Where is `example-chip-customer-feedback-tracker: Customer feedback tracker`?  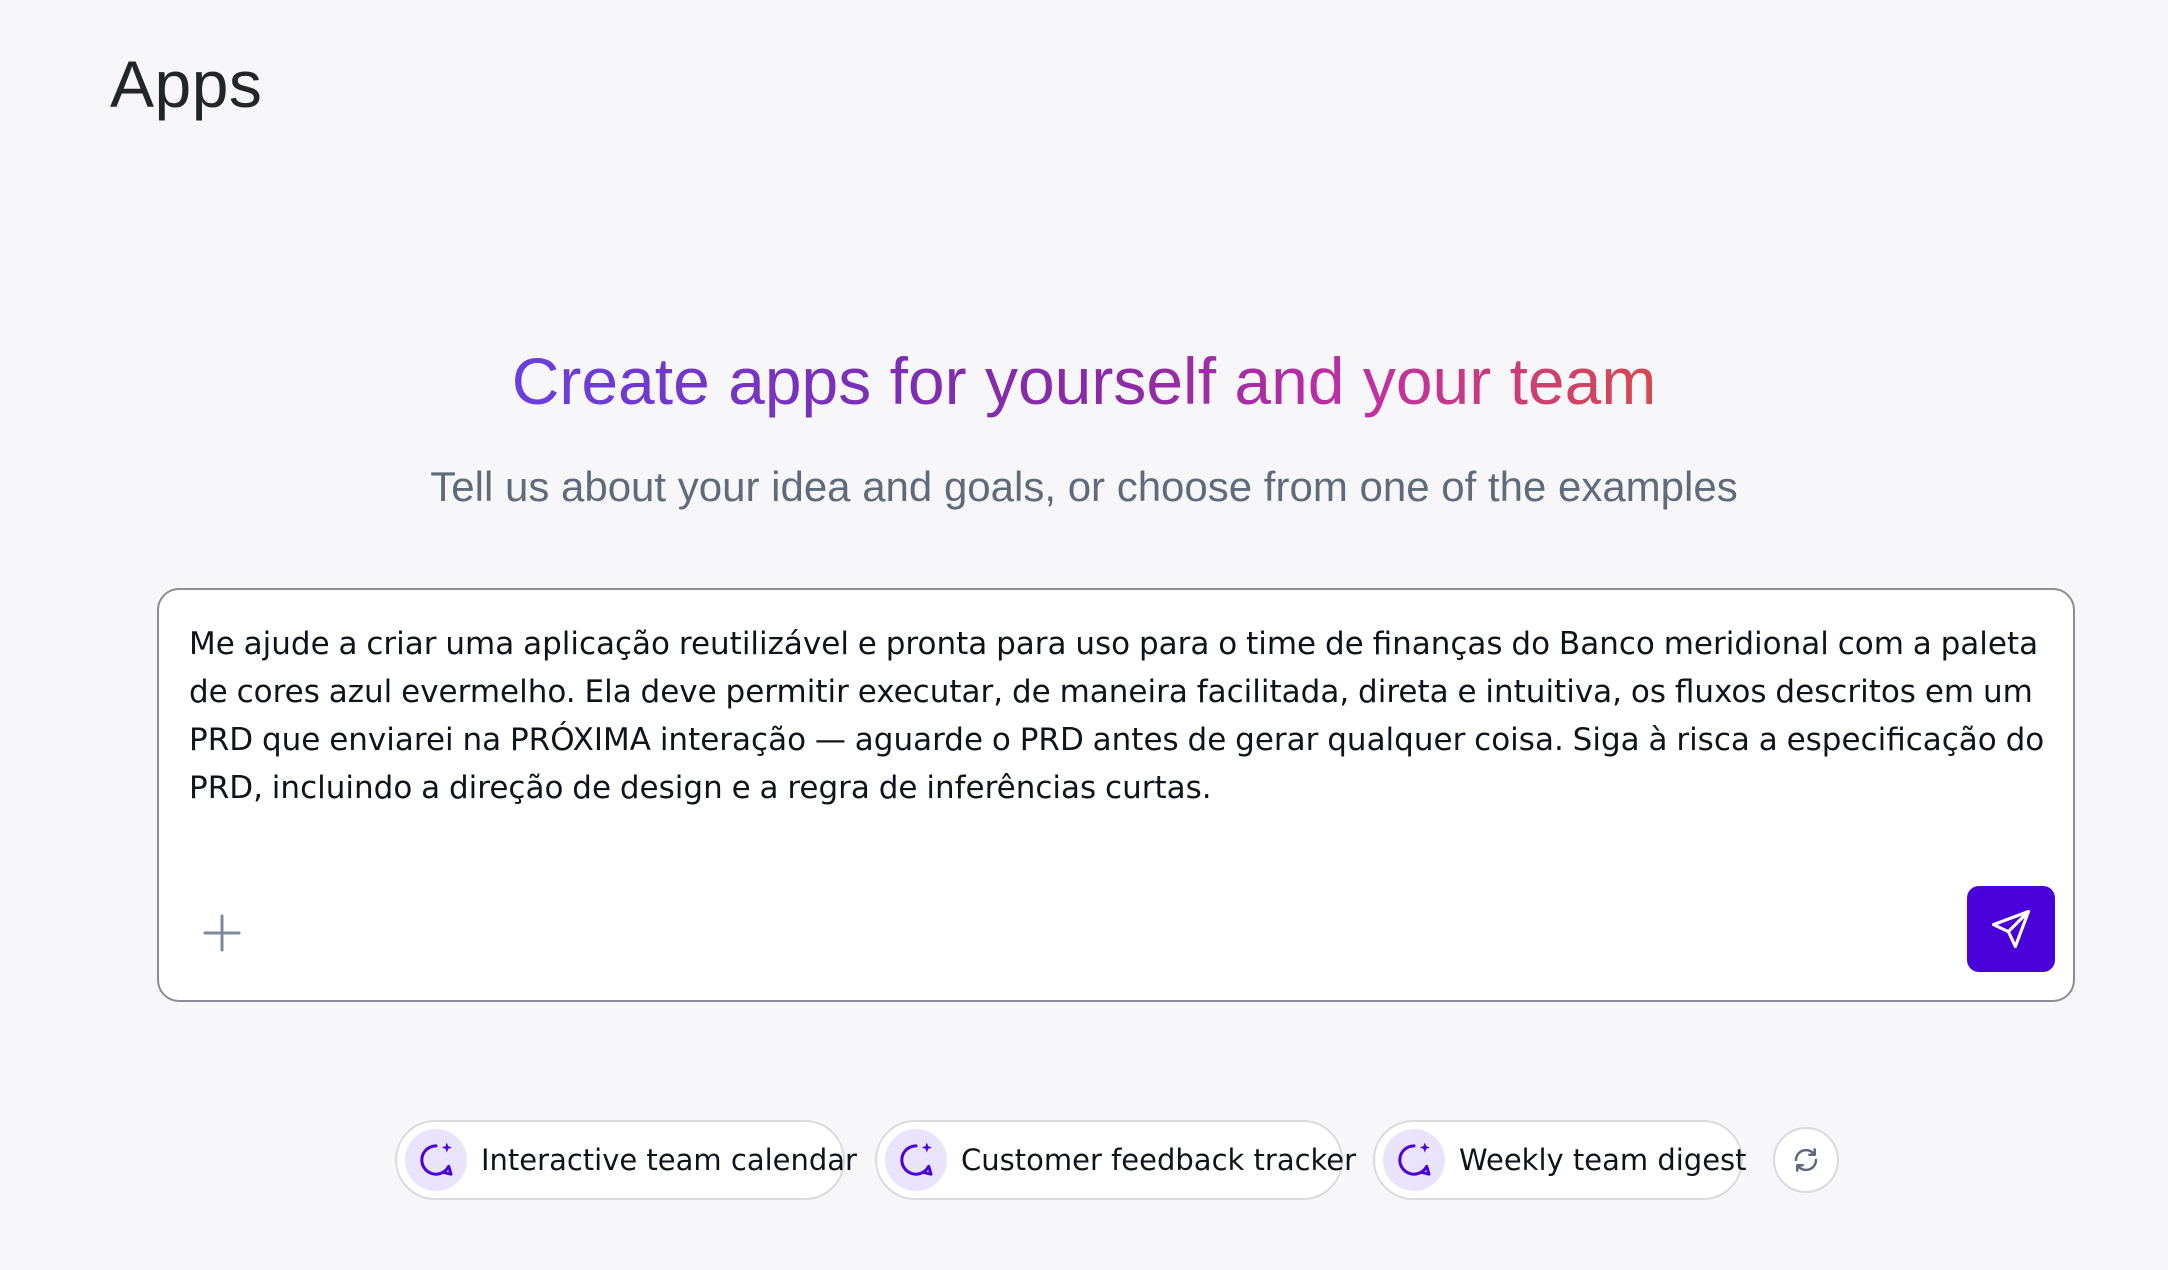 example-chip-customer-feedback-tracker: Customer feedback tracker is located at coordinates (1115, 1160).